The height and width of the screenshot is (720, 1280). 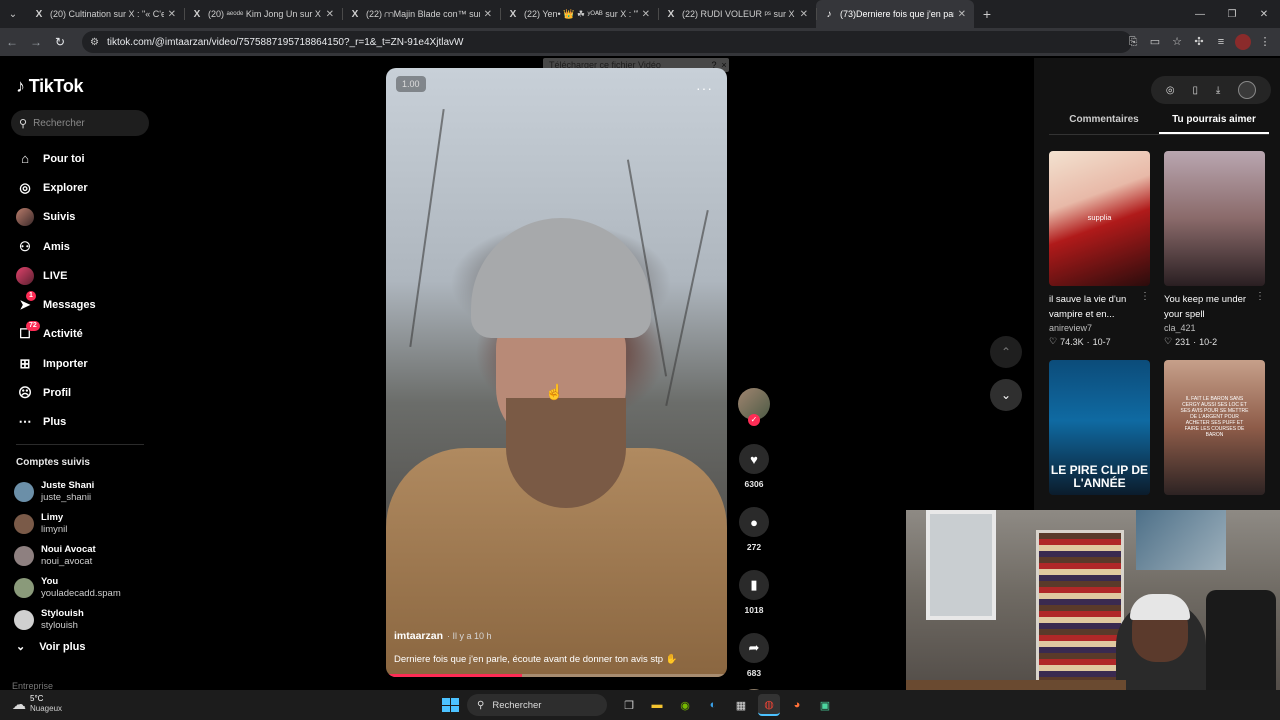 I want to click on reading-list-icon: ≡, so click(x=1221, y=42).